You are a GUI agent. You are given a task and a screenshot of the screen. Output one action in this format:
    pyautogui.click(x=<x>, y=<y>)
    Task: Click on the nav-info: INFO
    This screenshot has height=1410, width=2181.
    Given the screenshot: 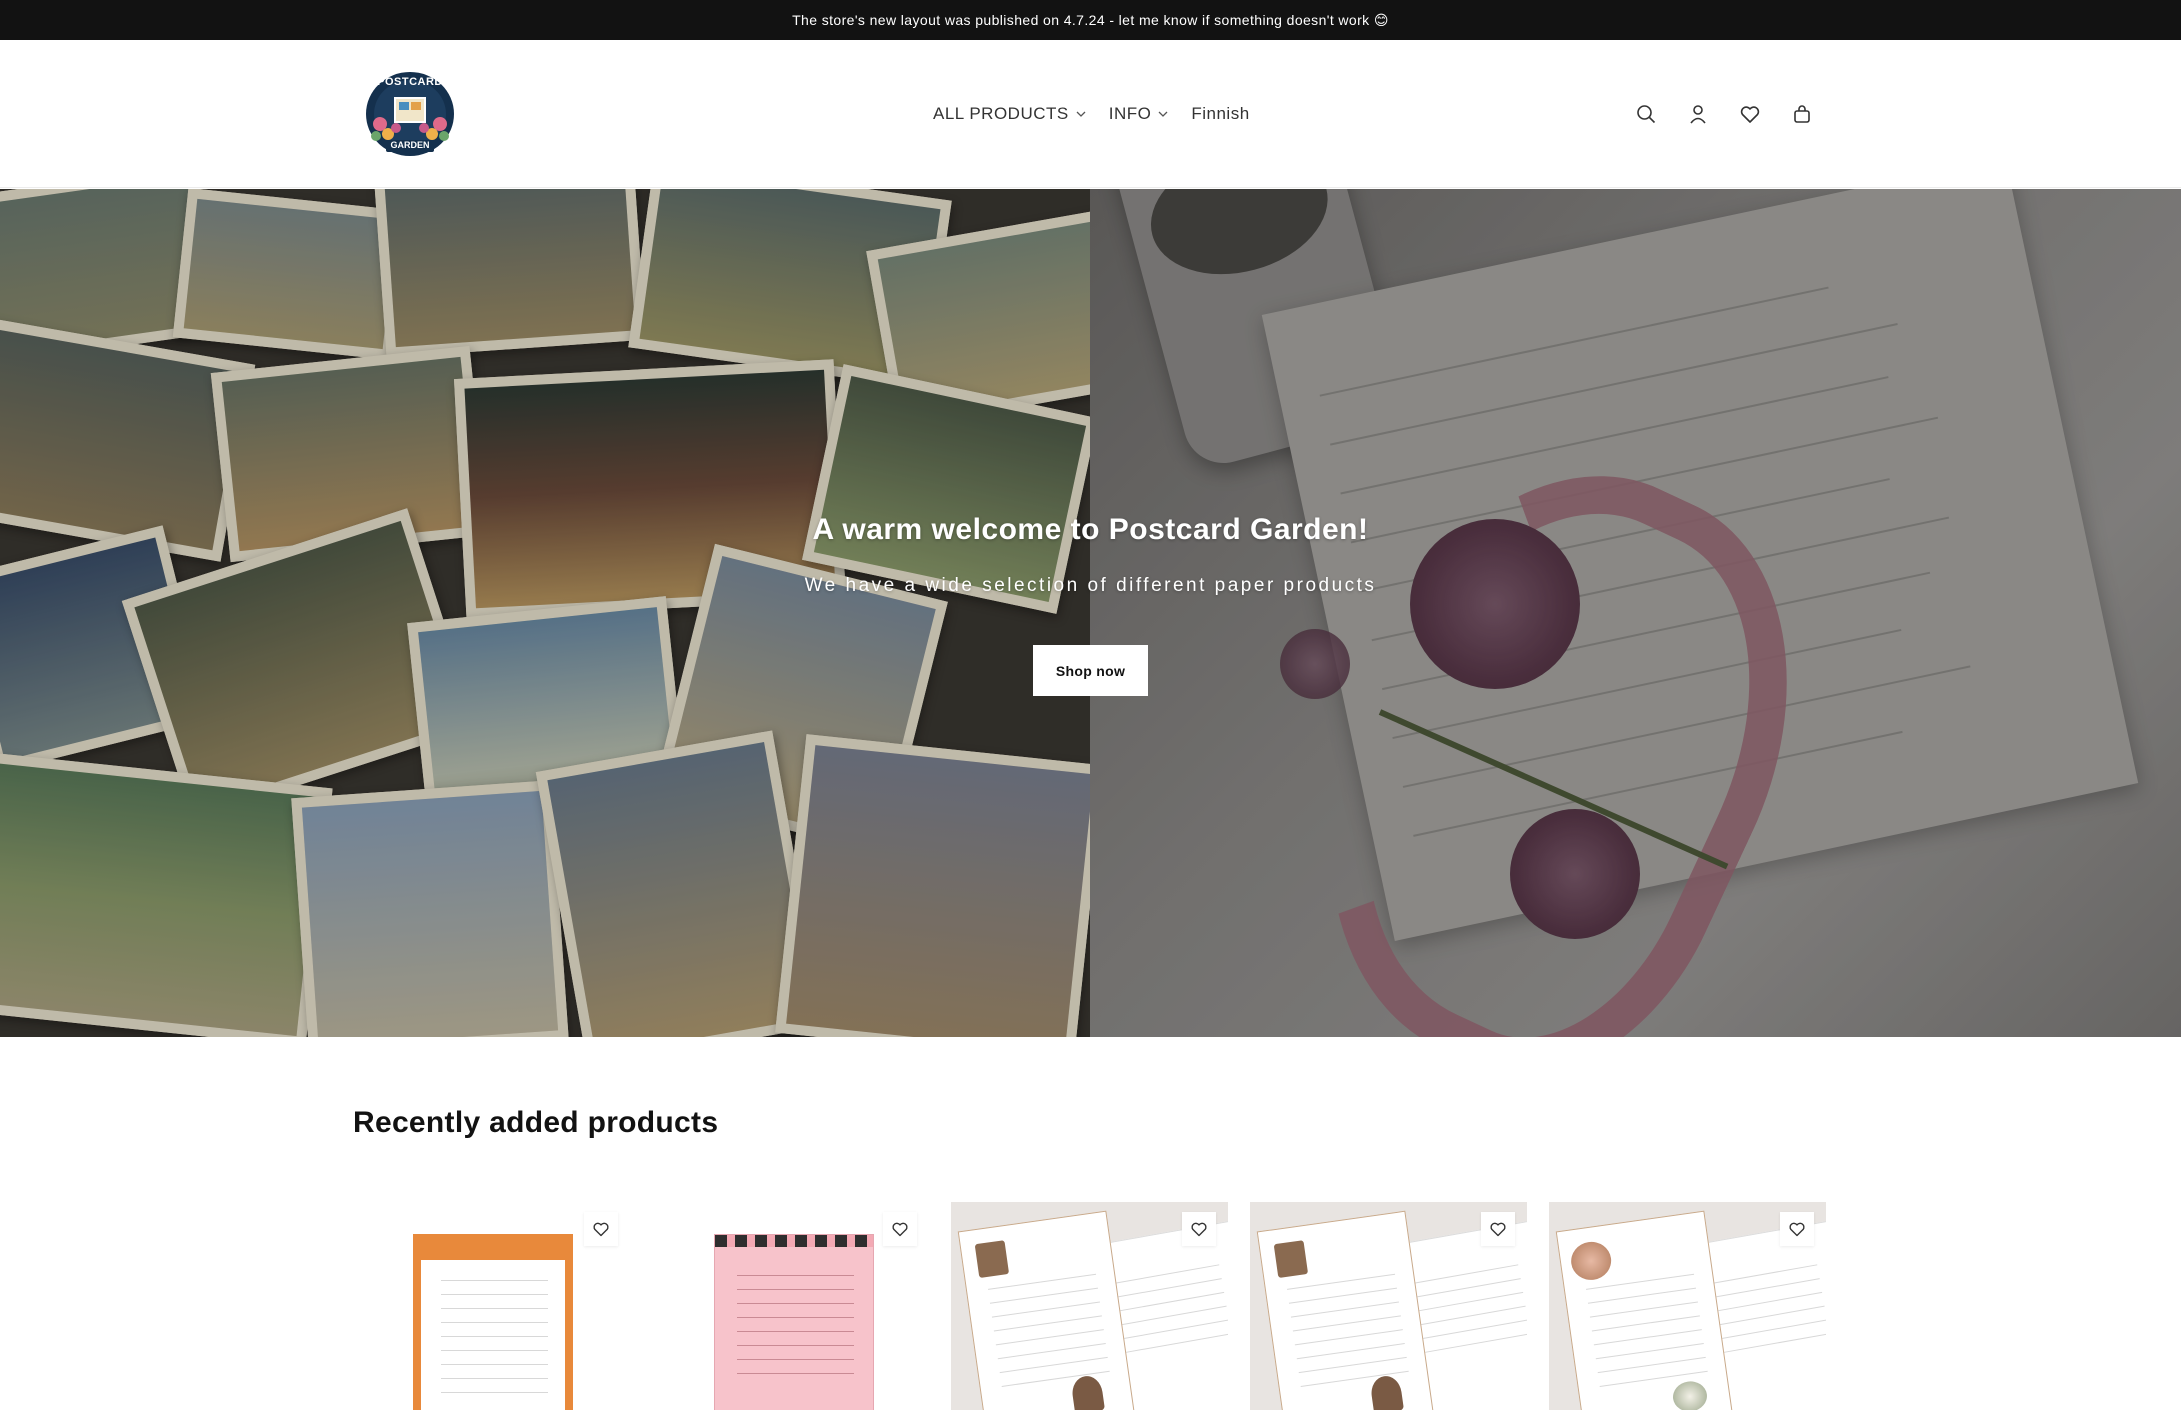 What is the action you would take?
    pyautogui.click(x=1139, y=114)
    